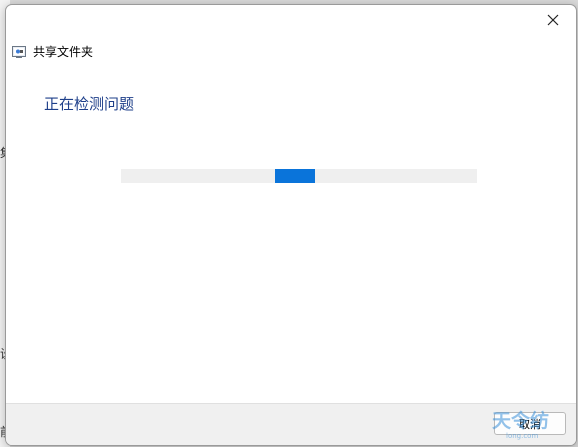 This screenshot has width=578, height=447. I want to click on close-button, so click(553, 20).